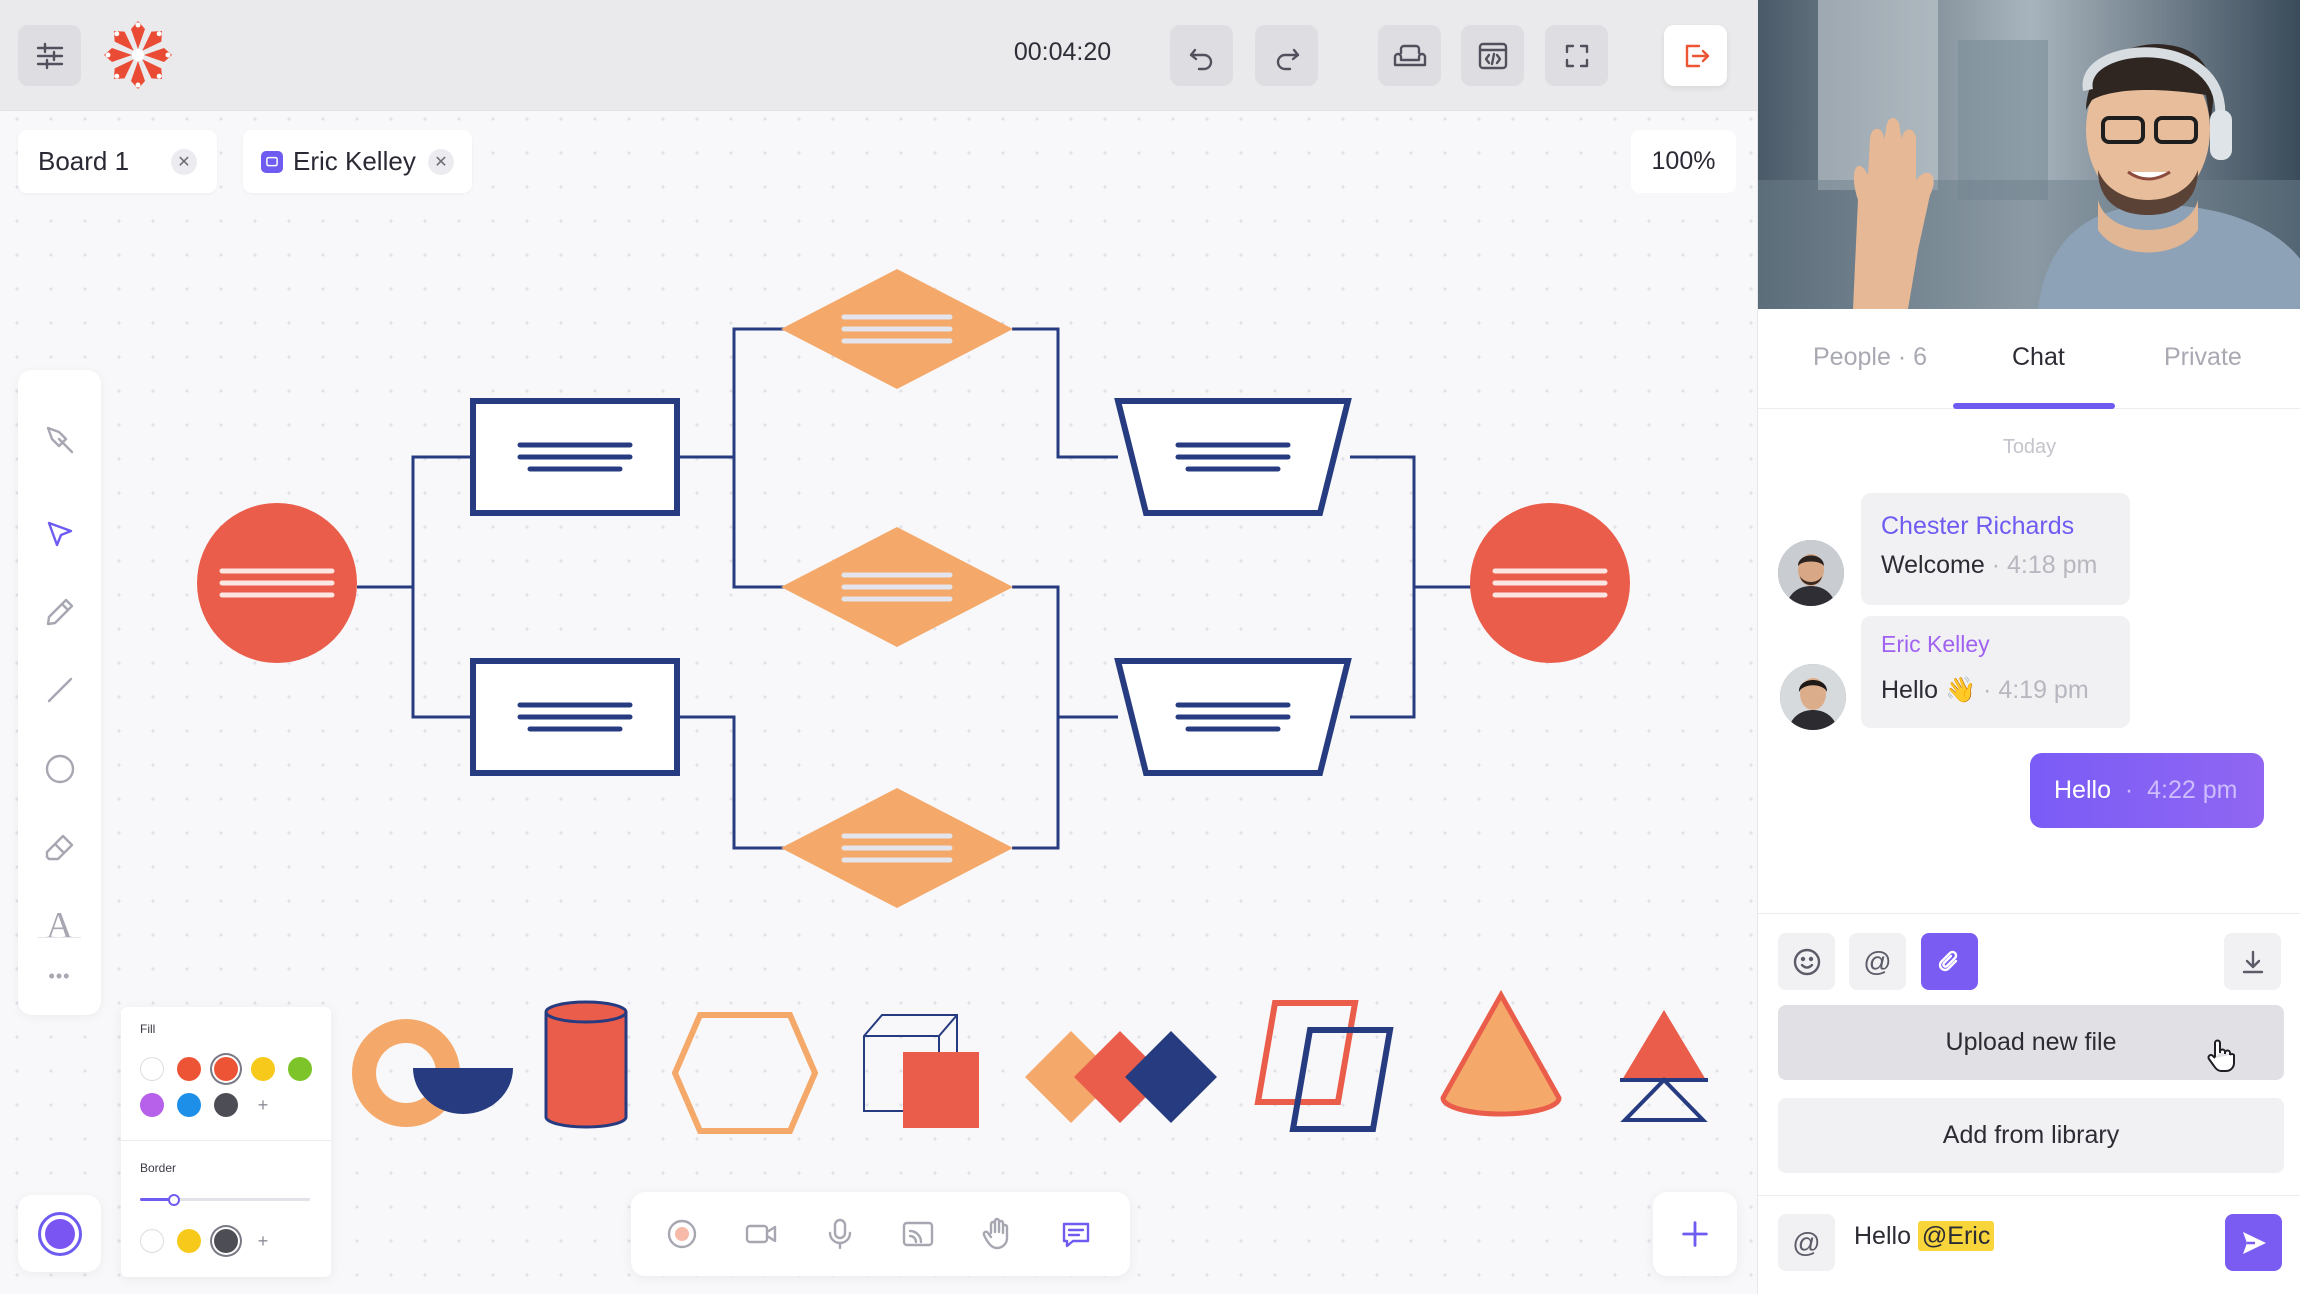 This screenshot has height=1294, width=2300. I want to click on attachment-button, so click(1949, 961).